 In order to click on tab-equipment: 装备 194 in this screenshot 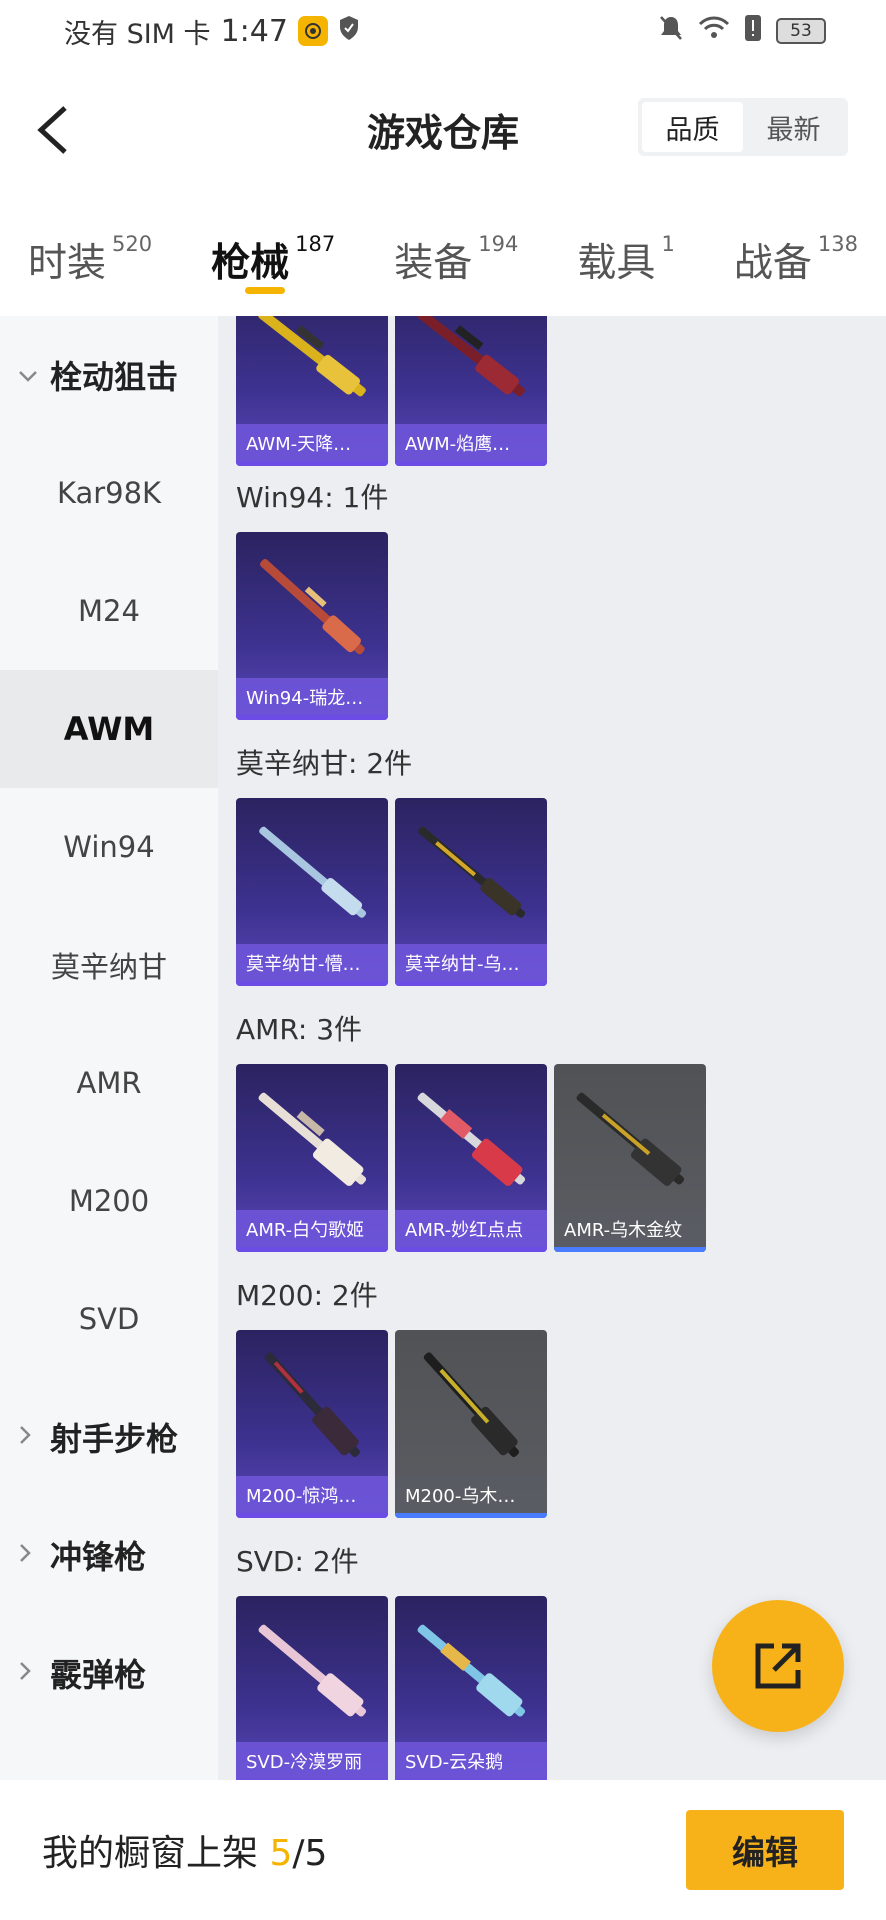, I will do `click(456, 256)`.